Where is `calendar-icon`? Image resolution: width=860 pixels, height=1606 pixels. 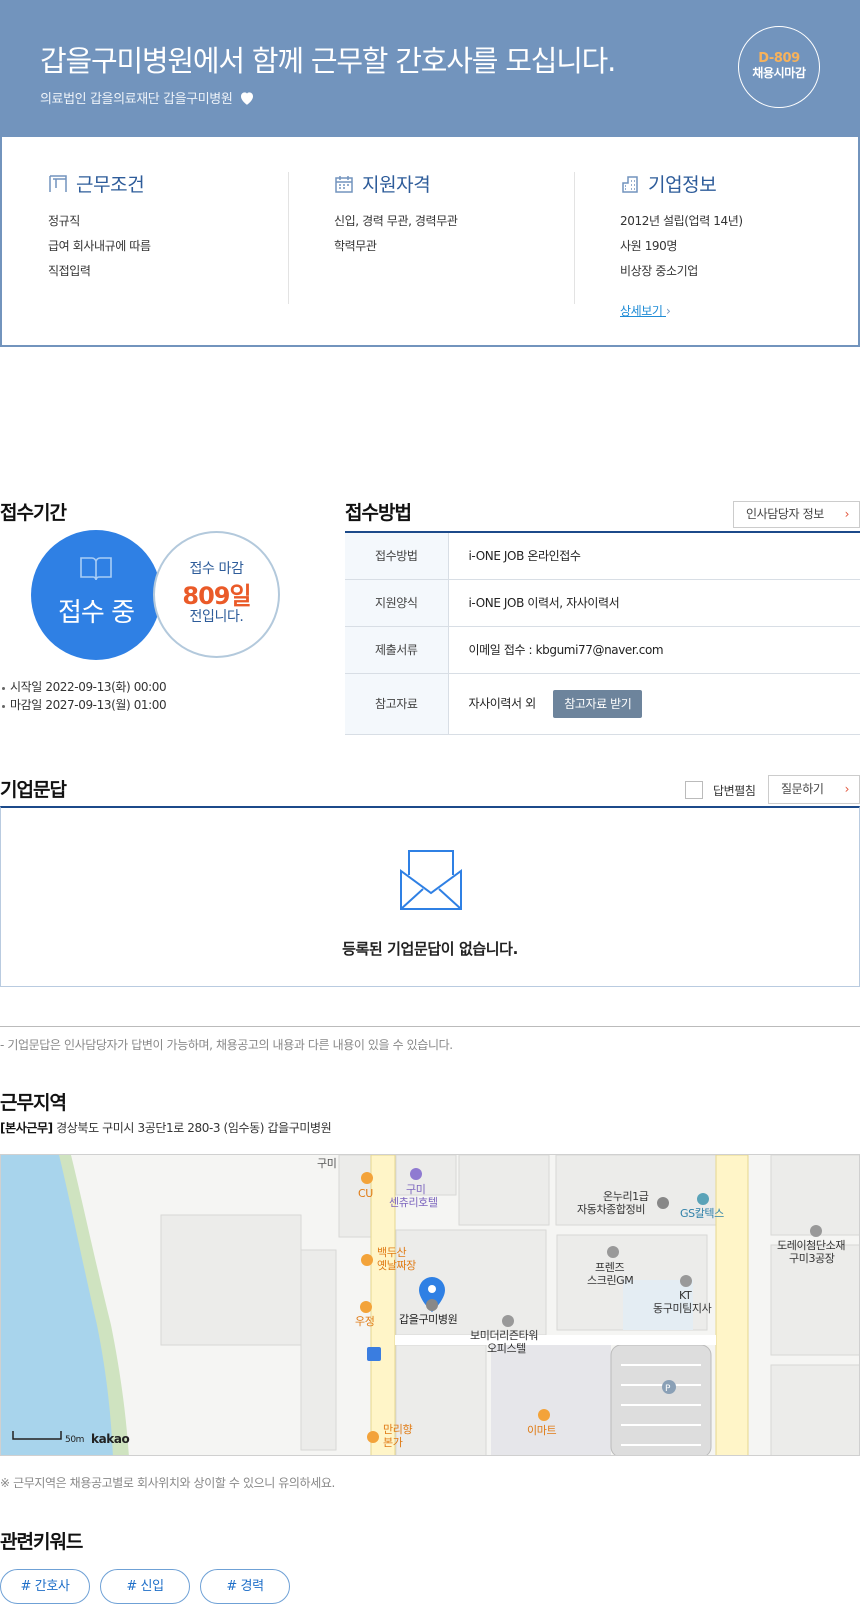 calendar-icon is located at coordinates (344, 184).